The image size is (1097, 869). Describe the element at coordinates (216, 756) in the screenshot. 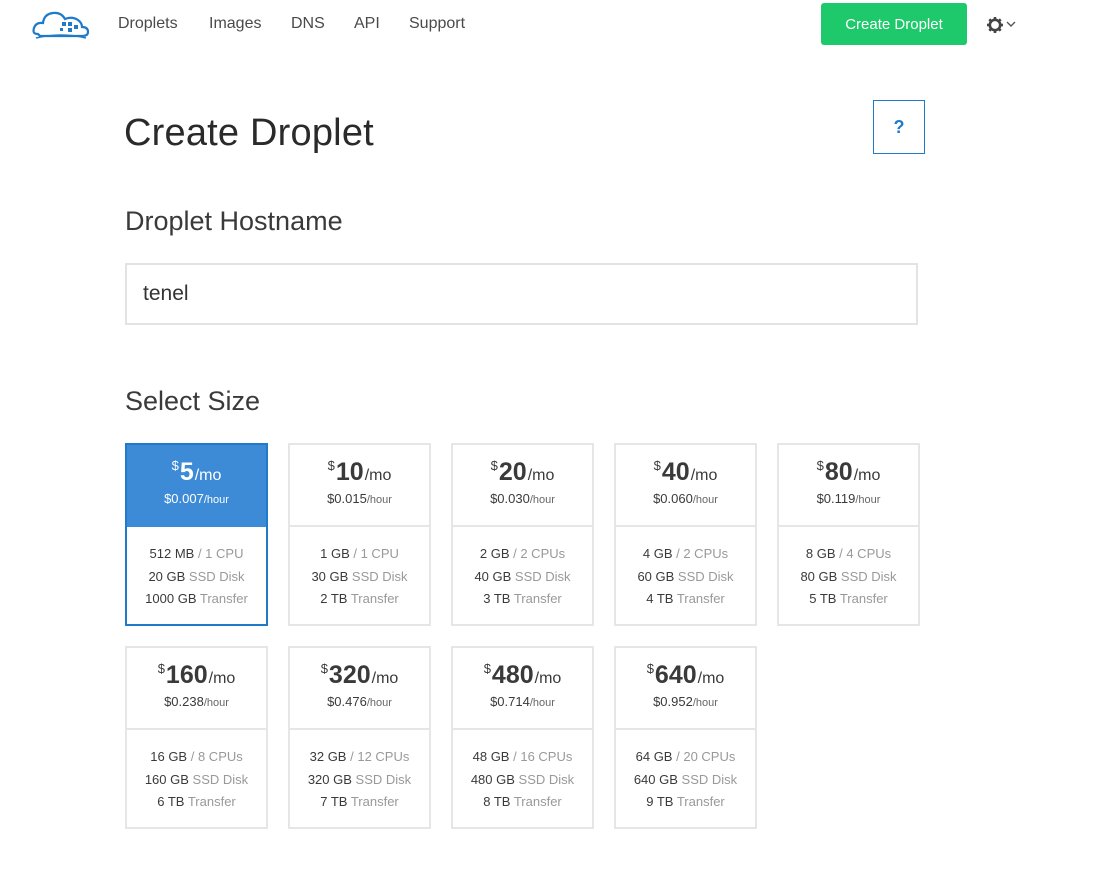

I see `spec-cpu: / 8 CPUs` at that location.